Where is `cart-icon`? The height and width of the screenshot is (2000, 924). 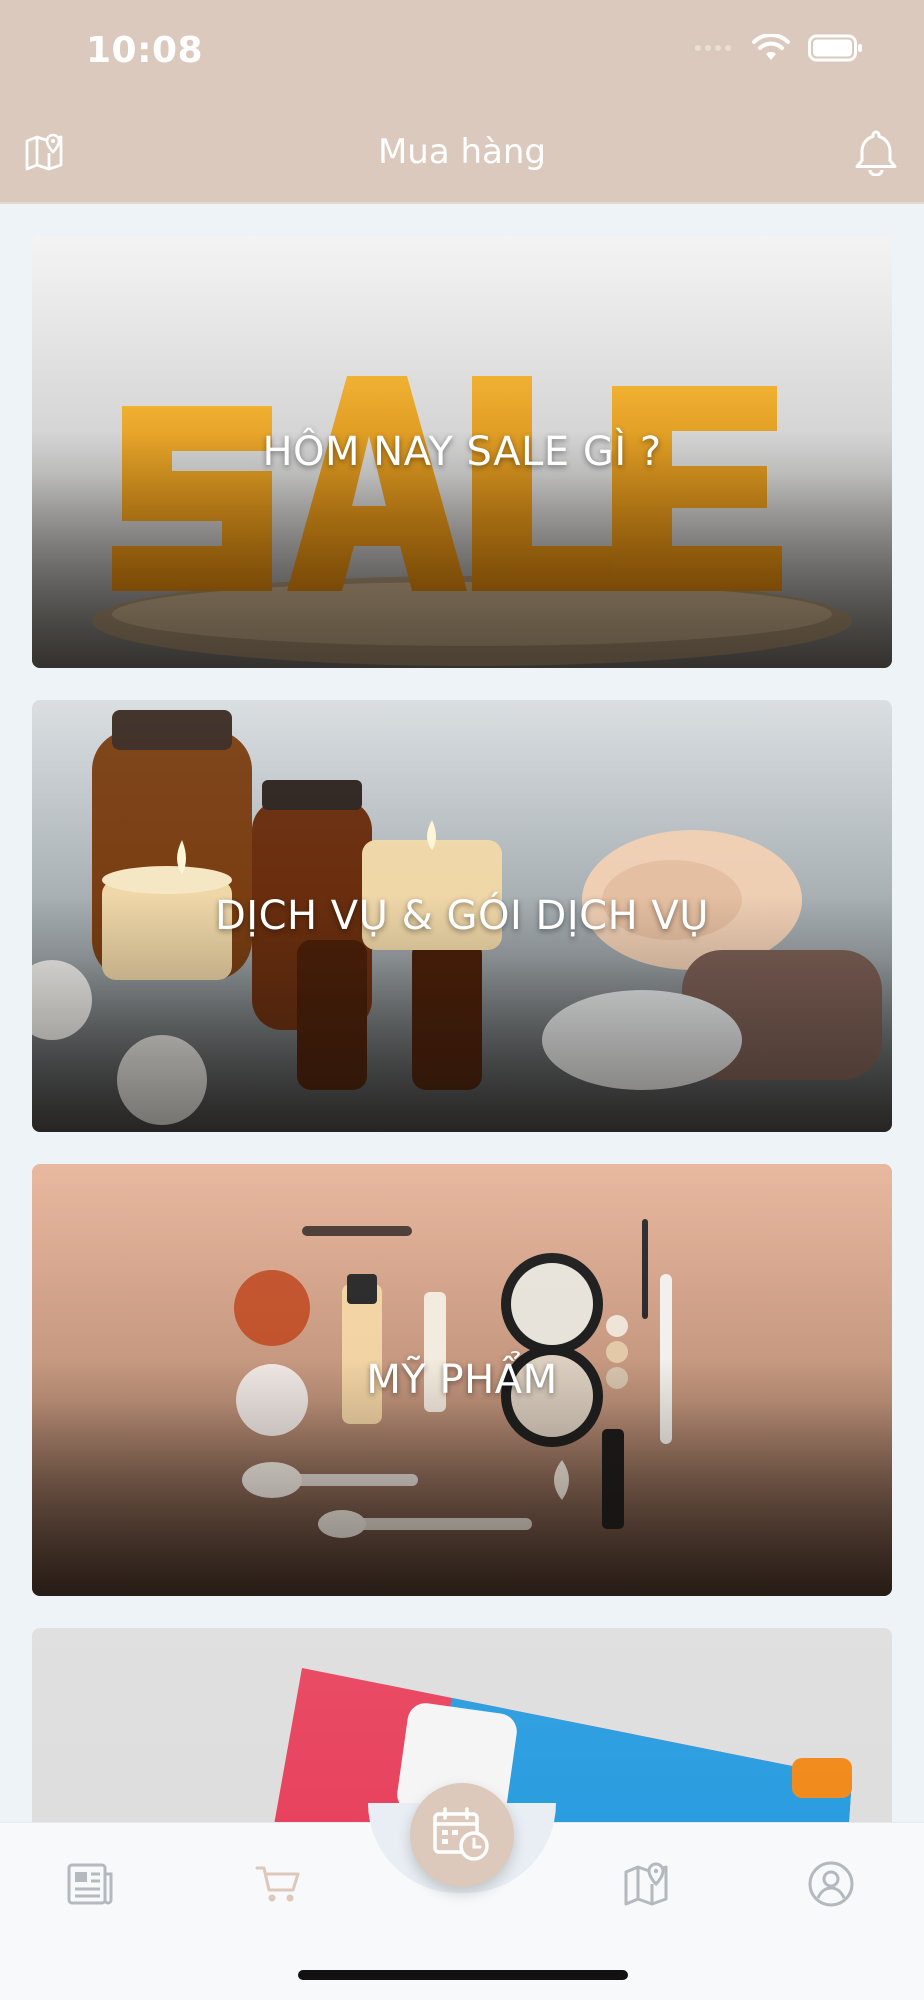
cart-icon is located at coordinates (277, 1884).